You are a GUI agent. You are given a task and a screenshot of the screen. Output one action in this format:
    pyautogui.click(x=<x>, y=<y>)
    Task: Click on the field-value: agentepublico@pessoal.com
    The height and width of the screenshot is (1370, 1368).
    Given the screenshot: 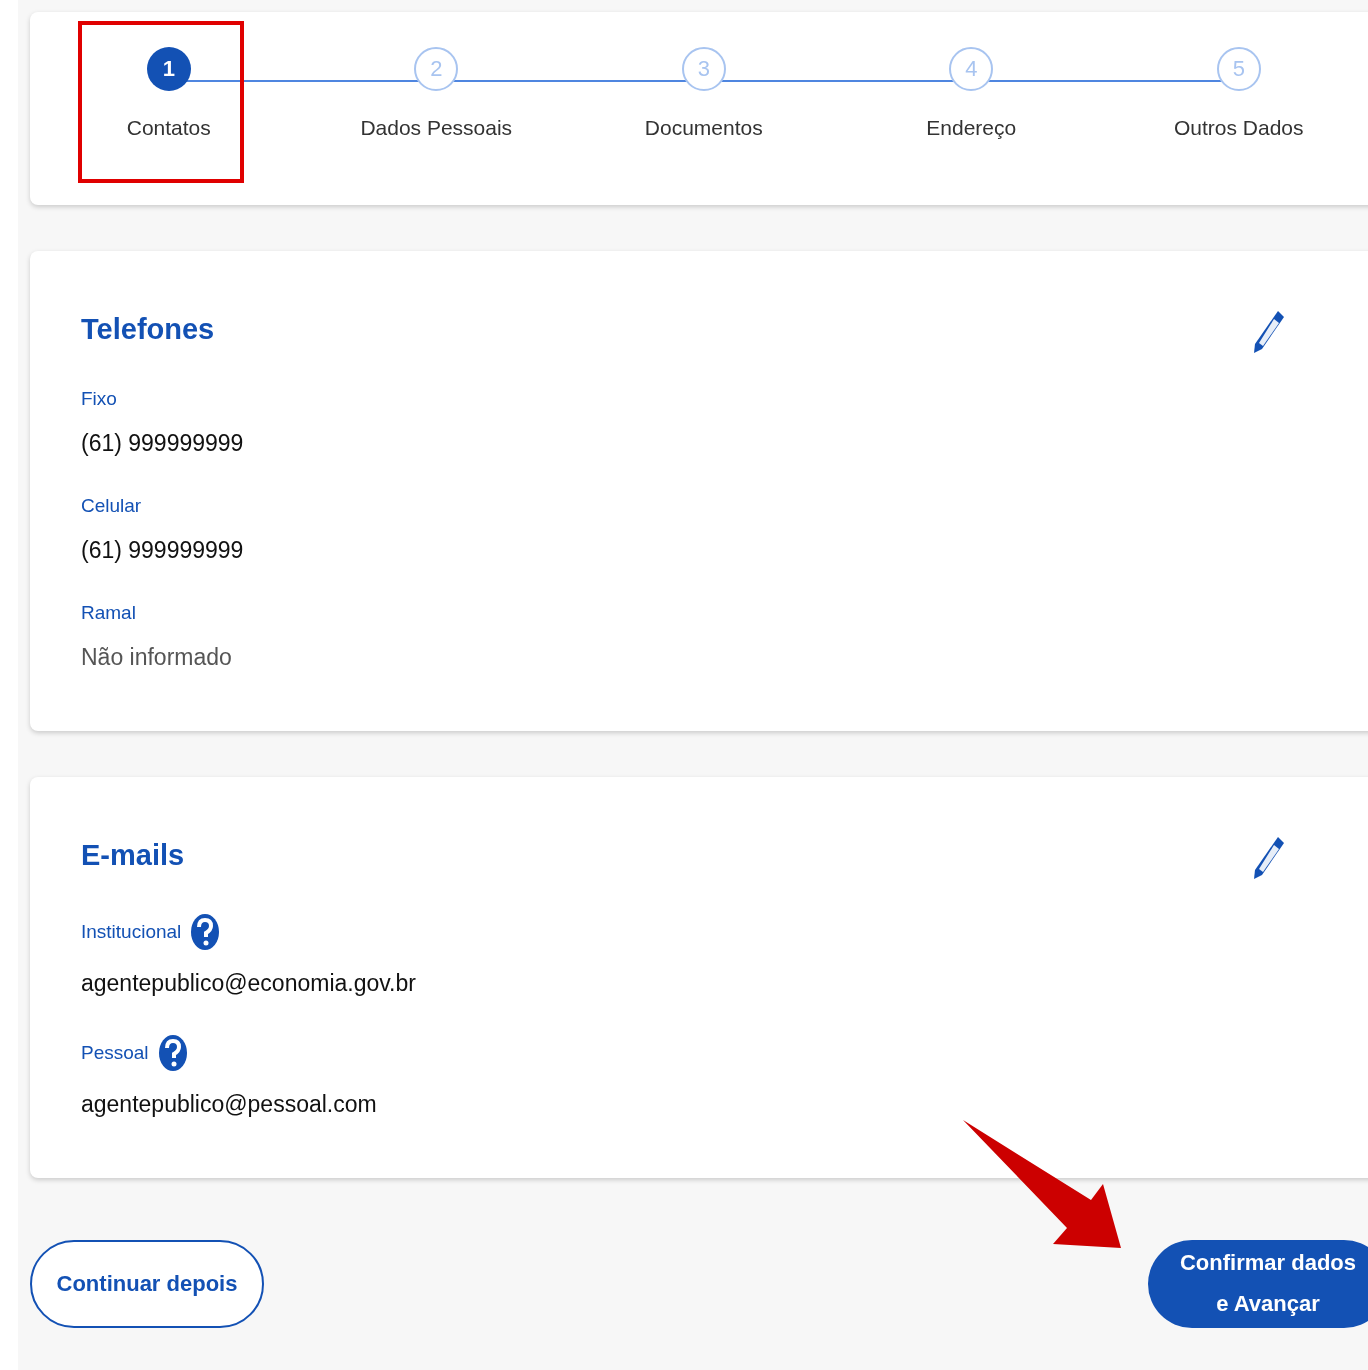 What is the action you would take?
    pyautogui.click(x=229, y=1104)
    